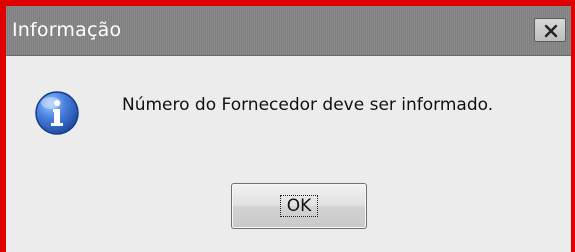 This screenshot has height=252, width=575. I want to click on close-icon, so click(551, 31).